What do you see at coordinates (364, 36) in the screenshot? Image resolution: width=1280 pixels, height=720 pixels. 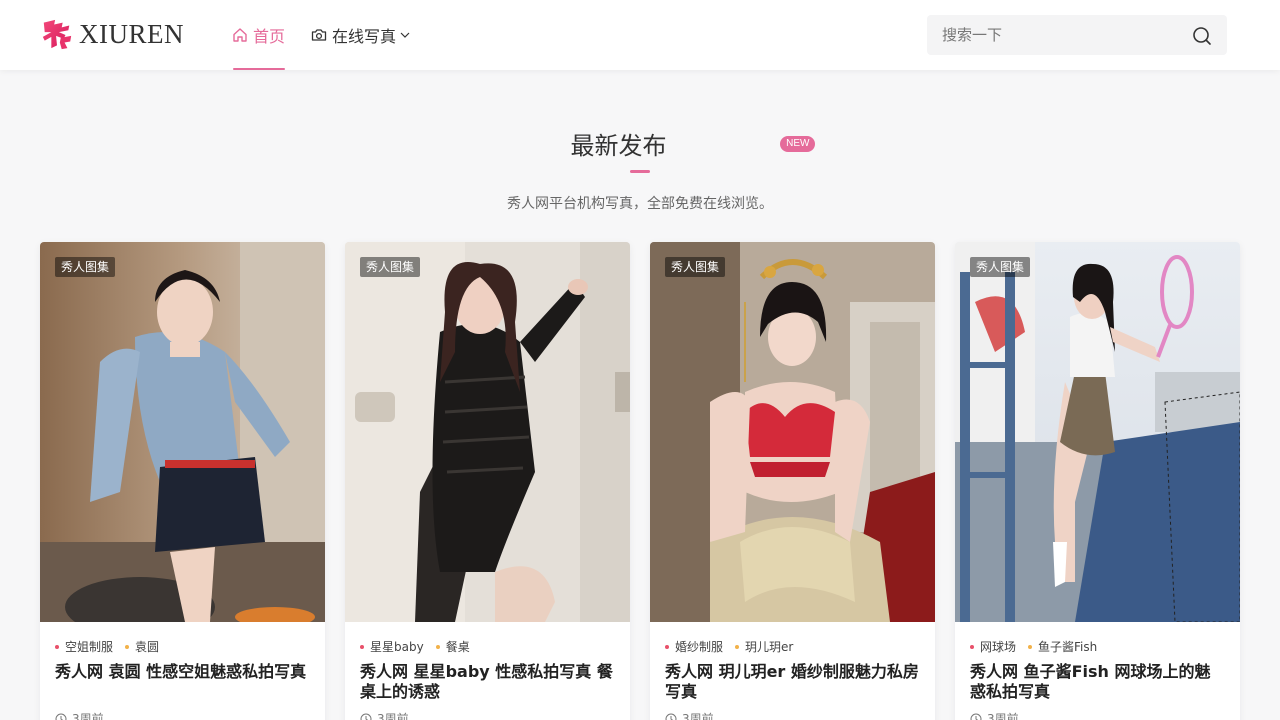 I see `nav-item-label: 在线写真` at bounding box center [364, 36].